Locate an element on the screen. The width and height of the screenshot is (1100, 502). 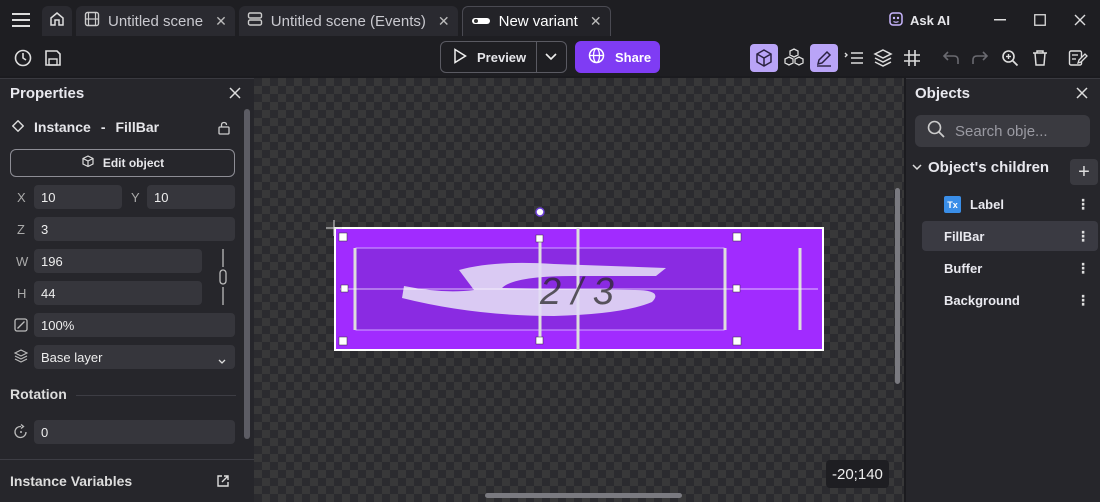
lock-icon is located at coordinates (224, 130).